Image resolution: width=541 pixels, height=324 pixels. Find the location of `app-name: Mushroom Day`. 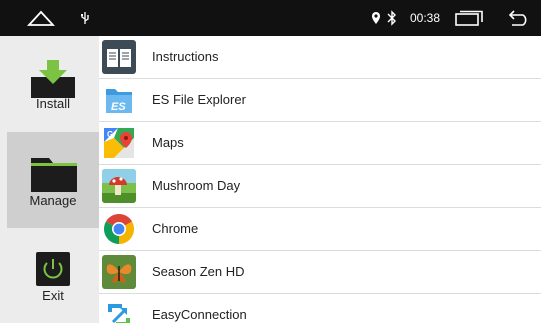

app-name: Mushroom Day is located at coordinates (196, 185).